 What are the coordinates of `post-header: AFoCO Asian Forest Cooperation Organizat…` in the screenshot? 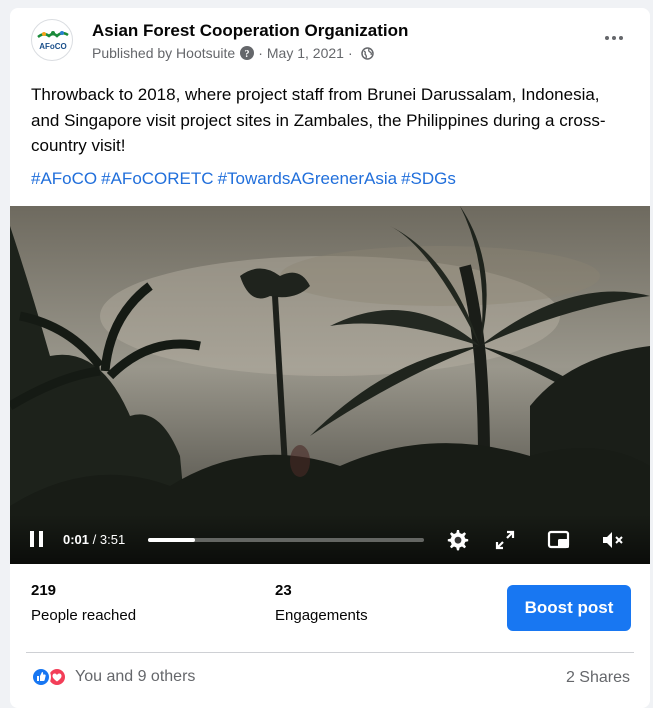 It's located at (330, 43).